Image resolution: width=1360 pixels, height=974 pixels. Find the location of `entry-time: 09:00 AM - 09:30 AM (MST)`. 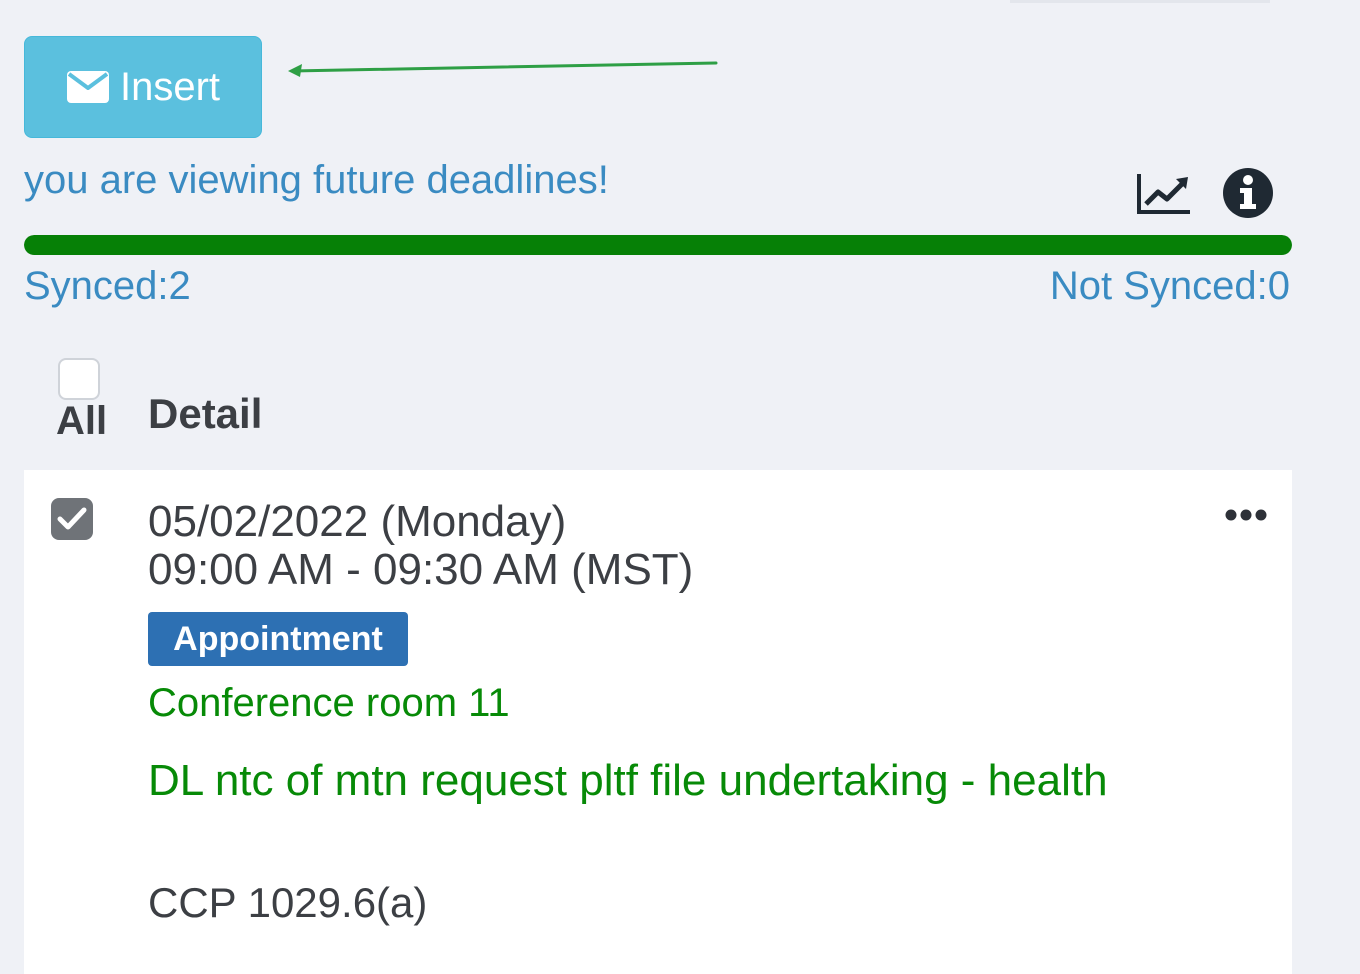

entry-time: 09:00 AM - 09:30 AM (MST) is located at coordinates (421, 569).